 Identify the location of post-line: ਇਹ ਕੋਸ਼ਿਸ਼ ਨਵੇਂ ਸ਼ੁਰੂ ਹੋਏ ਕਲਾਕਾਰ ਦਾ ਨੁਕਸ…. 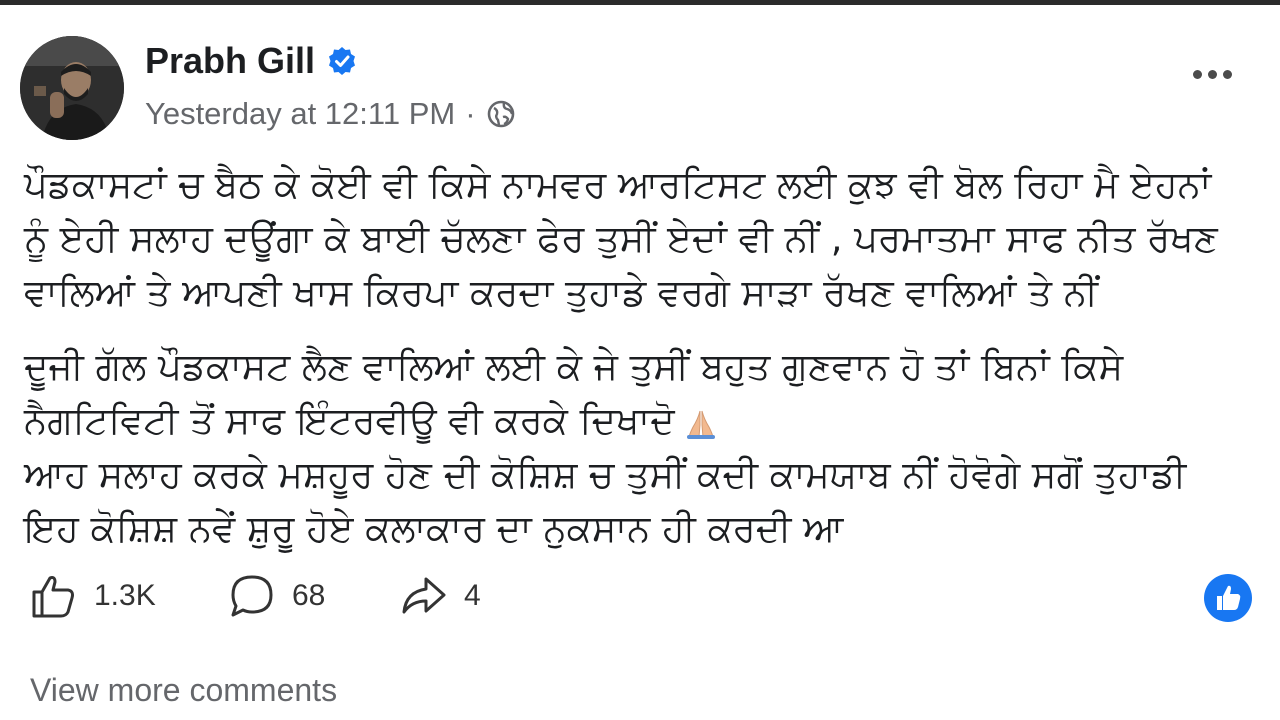
(434, 528).